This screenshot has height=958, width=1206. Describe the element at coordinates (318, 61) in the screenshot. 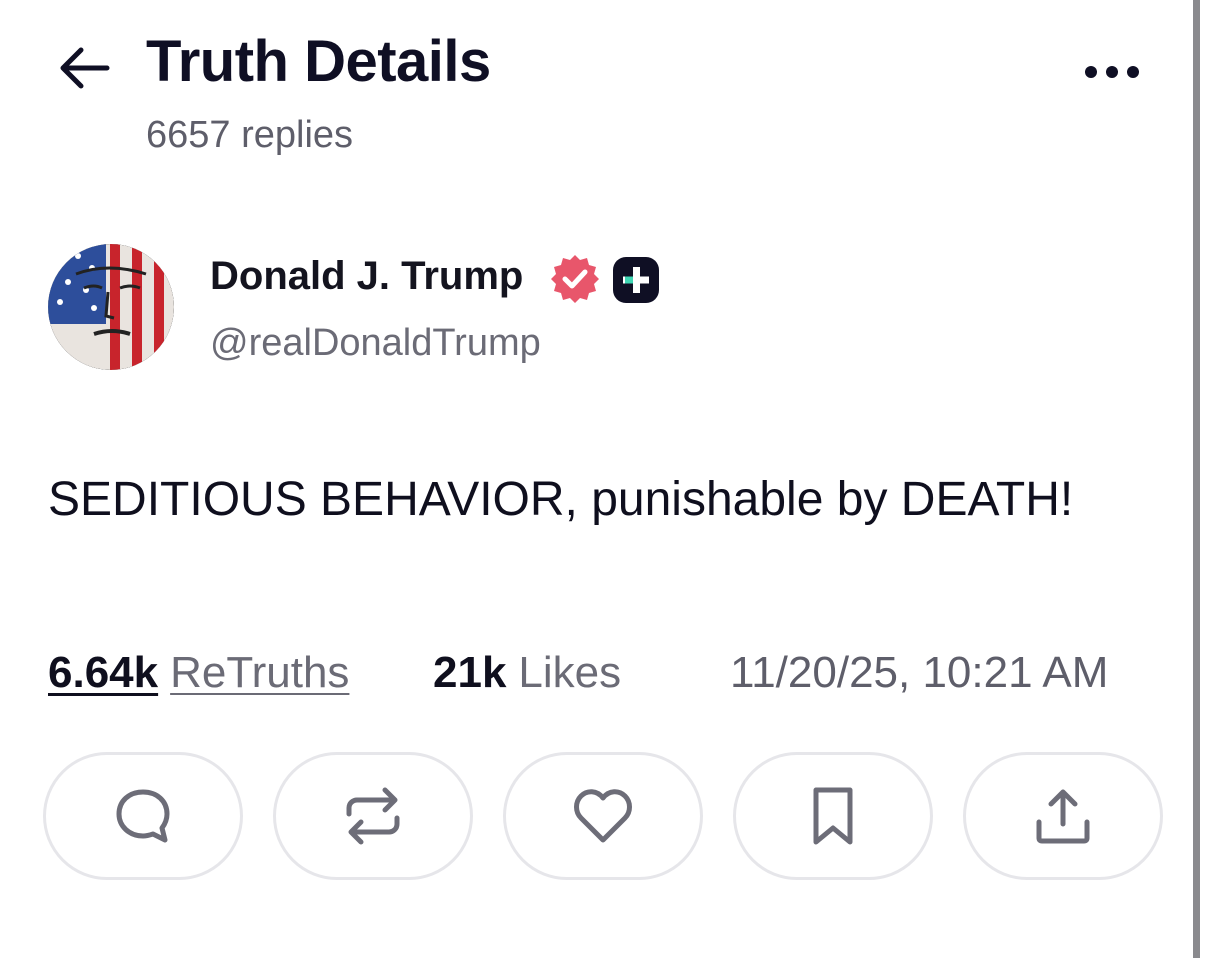

I see `page-title: Truth Details` at that location.